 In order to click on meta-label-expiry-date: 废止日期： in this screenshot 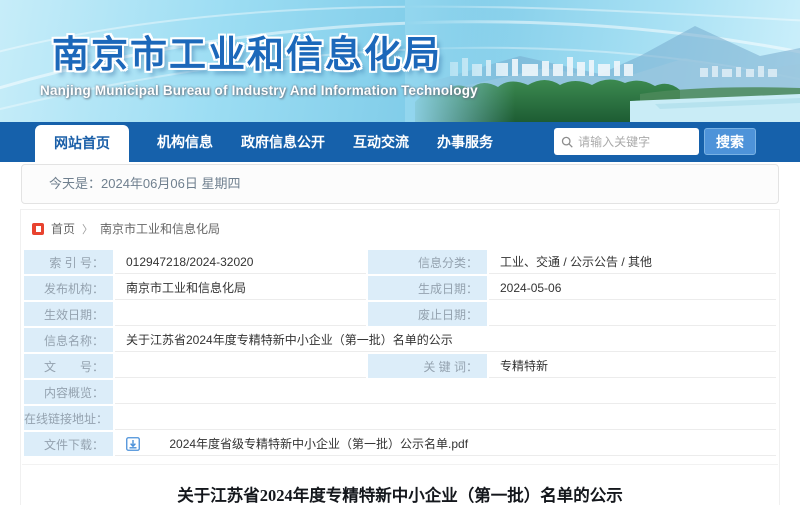, I will do `click(427, 314)`.